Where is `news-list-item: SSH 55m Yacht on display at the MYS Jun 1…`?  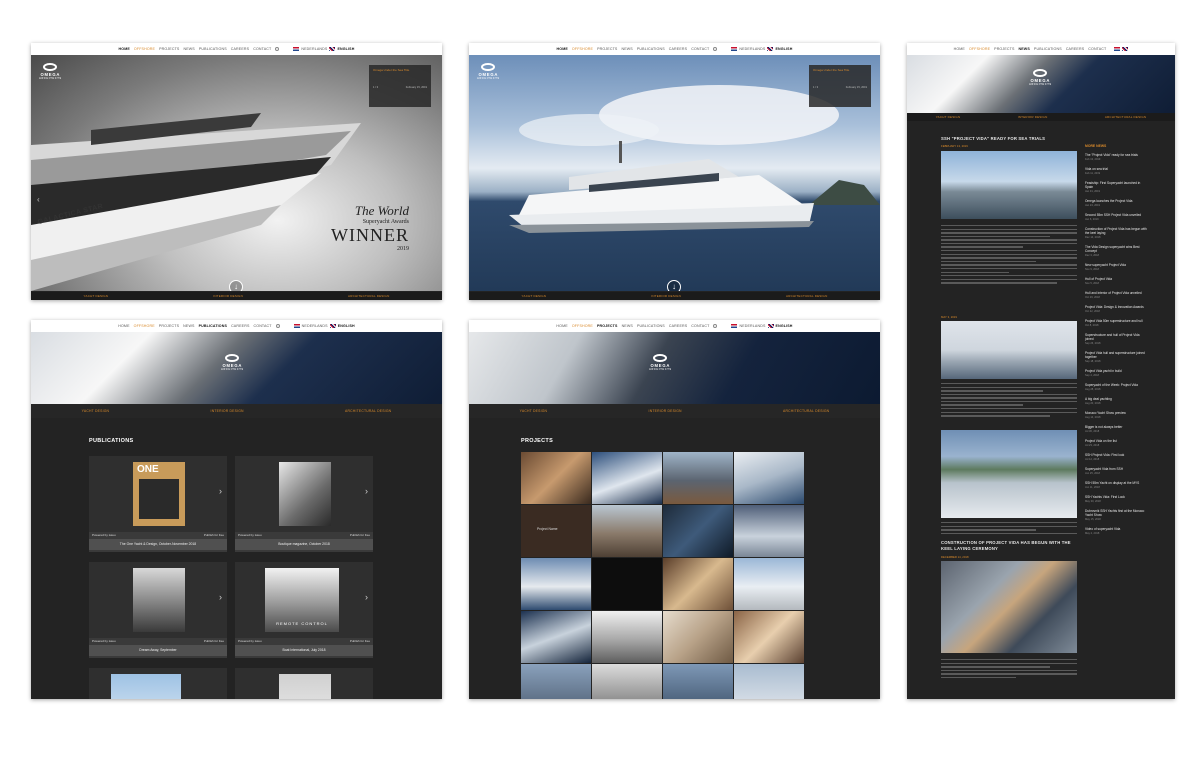
news-list-item: SSH 55m Yacht on display at the MYS Jun 1… is located at coordinates (1116, 485).